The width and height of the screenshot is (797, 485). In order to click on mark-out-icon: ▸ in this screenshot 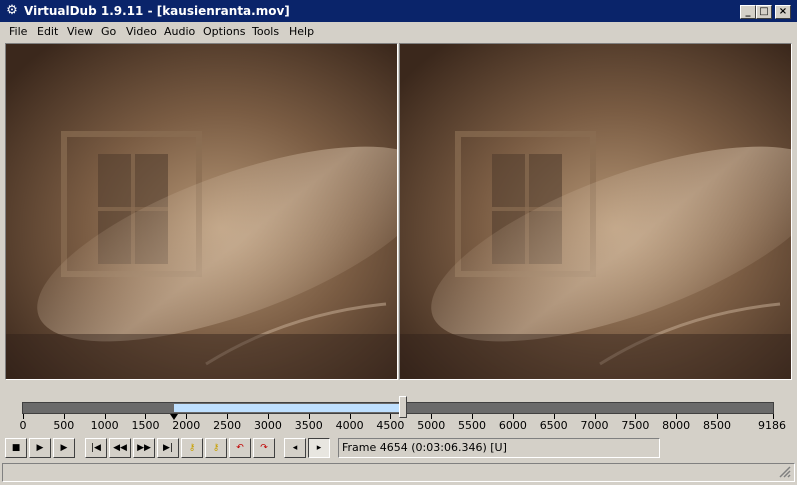, I will do `click(319, 448)`.